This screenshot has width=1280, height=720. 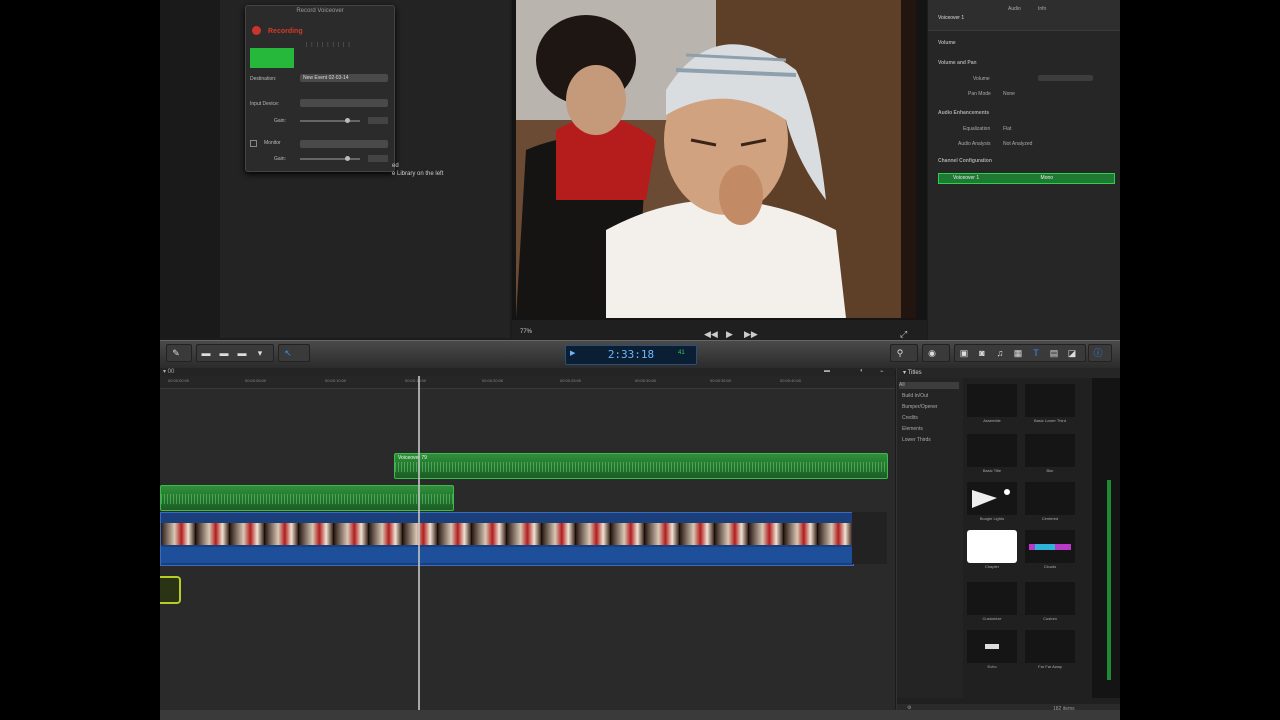 I want to click on destination-label: Destination:, so click(x=263, y=79).